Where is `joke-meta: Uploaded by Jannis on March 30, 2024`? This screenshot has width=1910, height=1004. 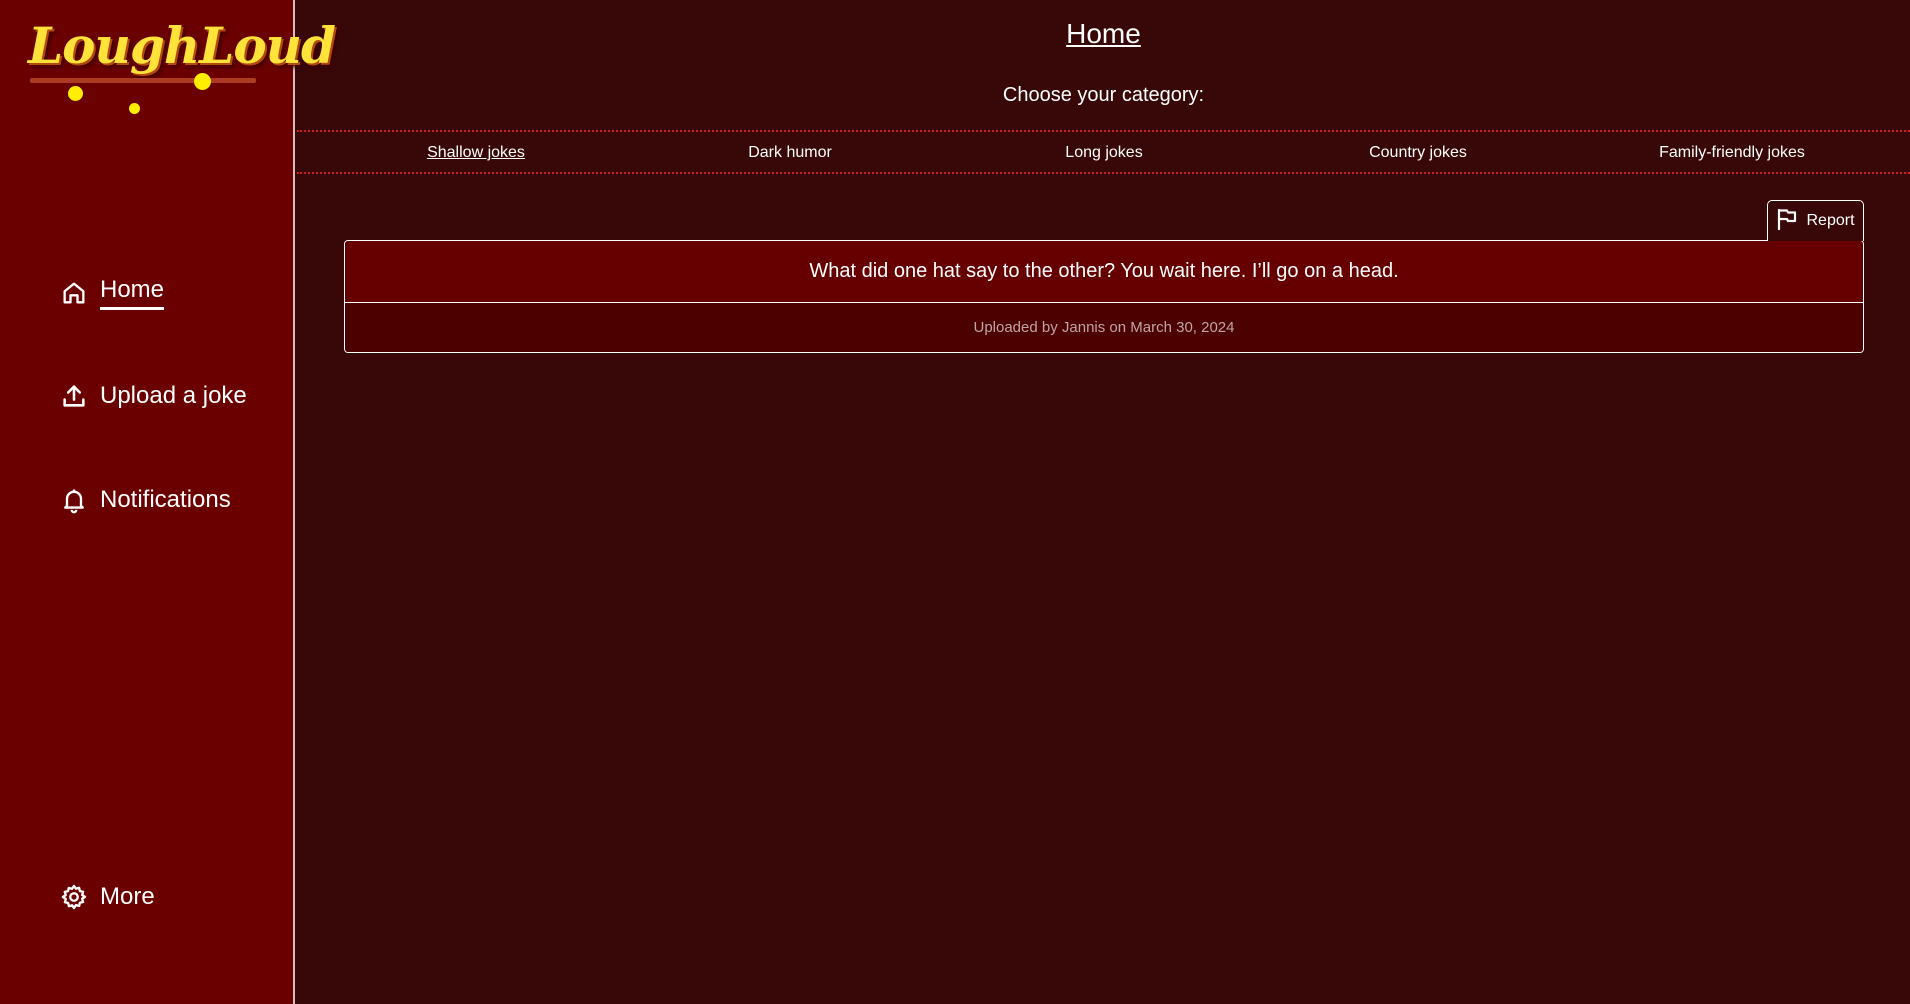 joke-meta: Uploaded by Jannis on March 30, 2024 is located at coordinates (1104, 327).